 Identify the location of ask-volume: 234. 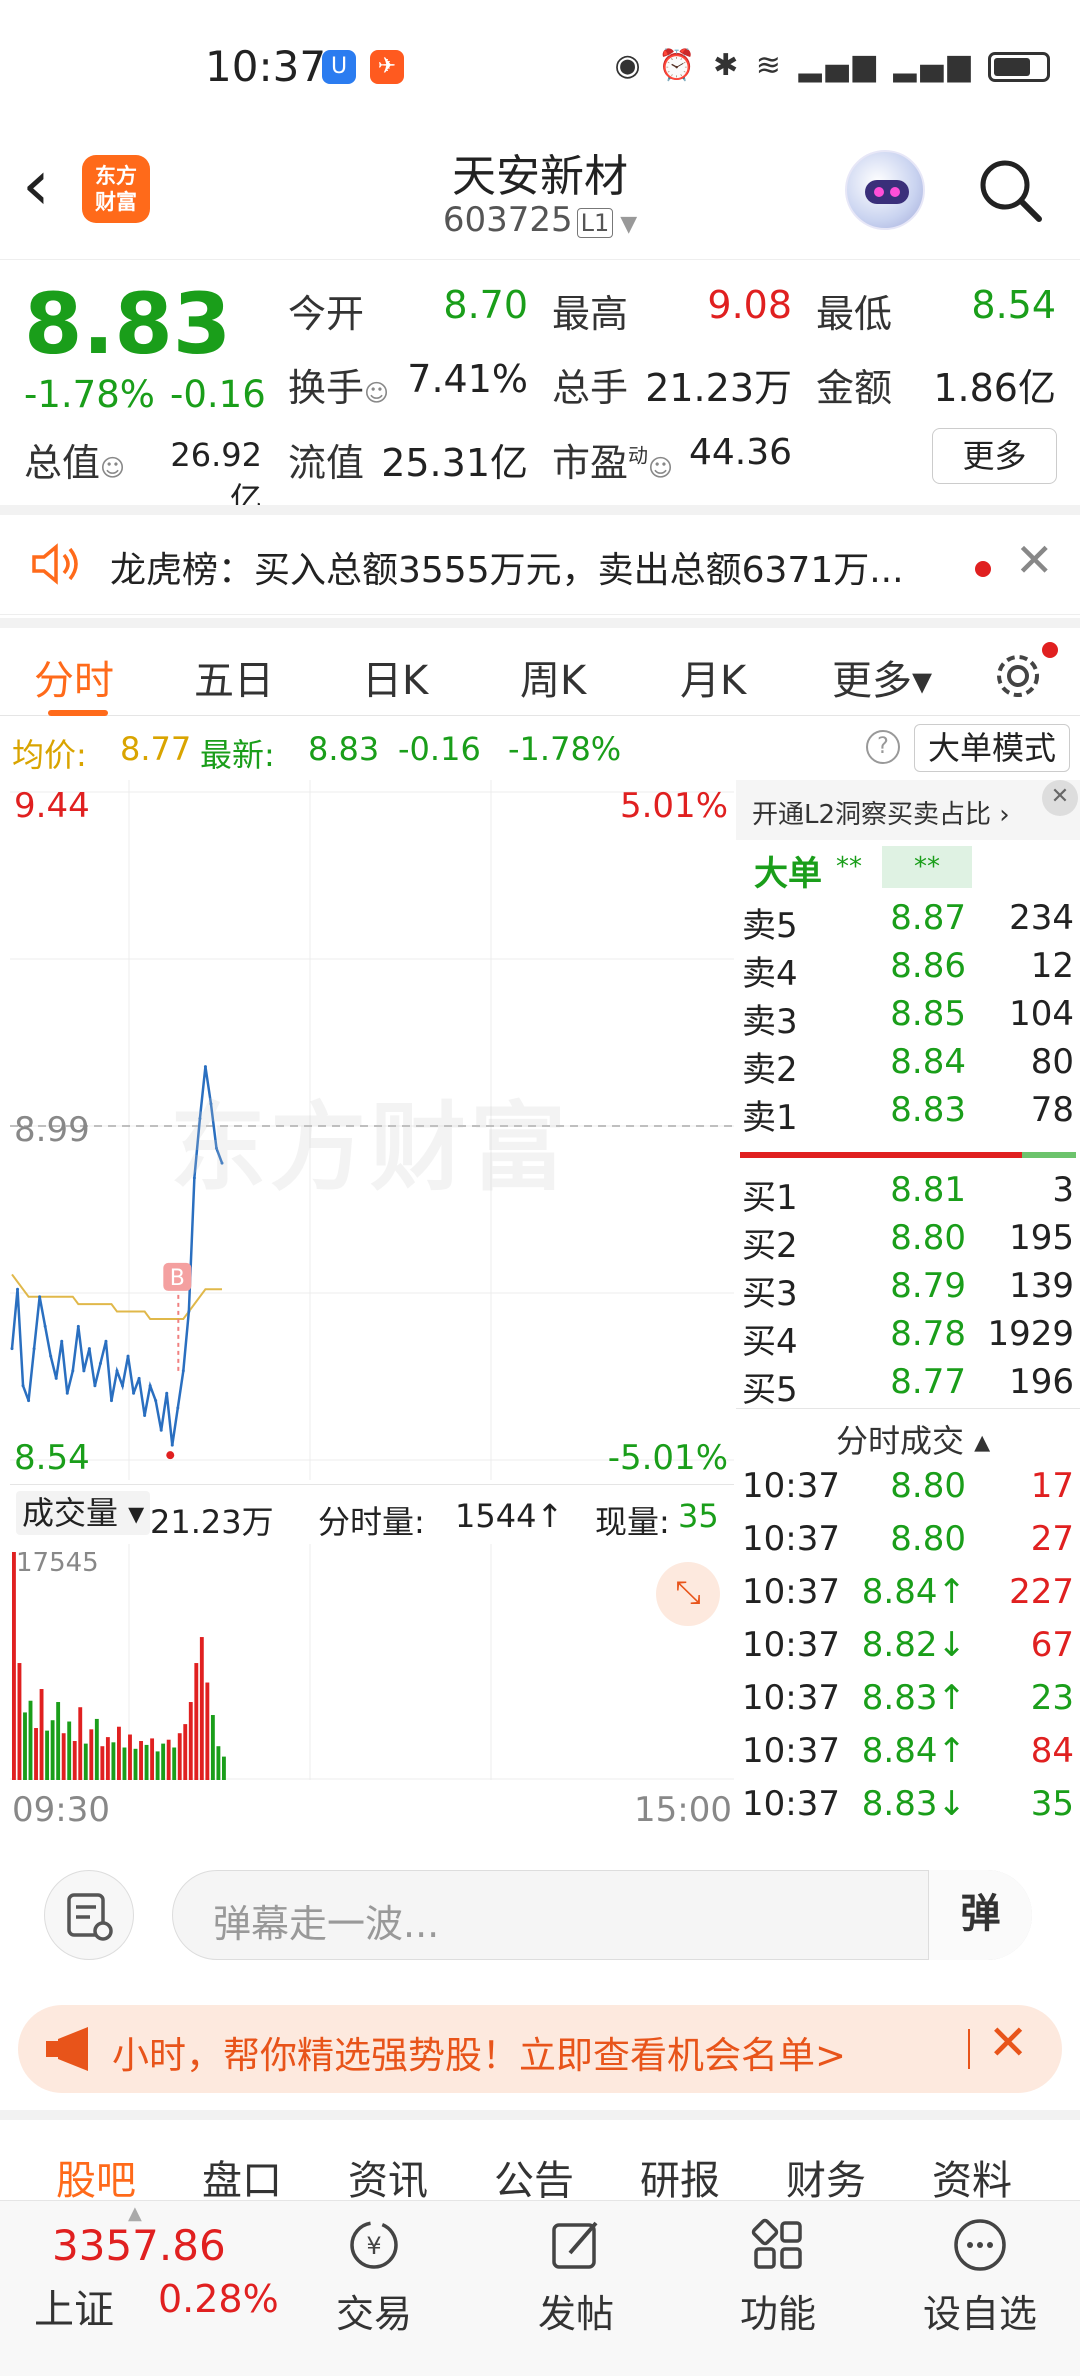
(1041, 918).